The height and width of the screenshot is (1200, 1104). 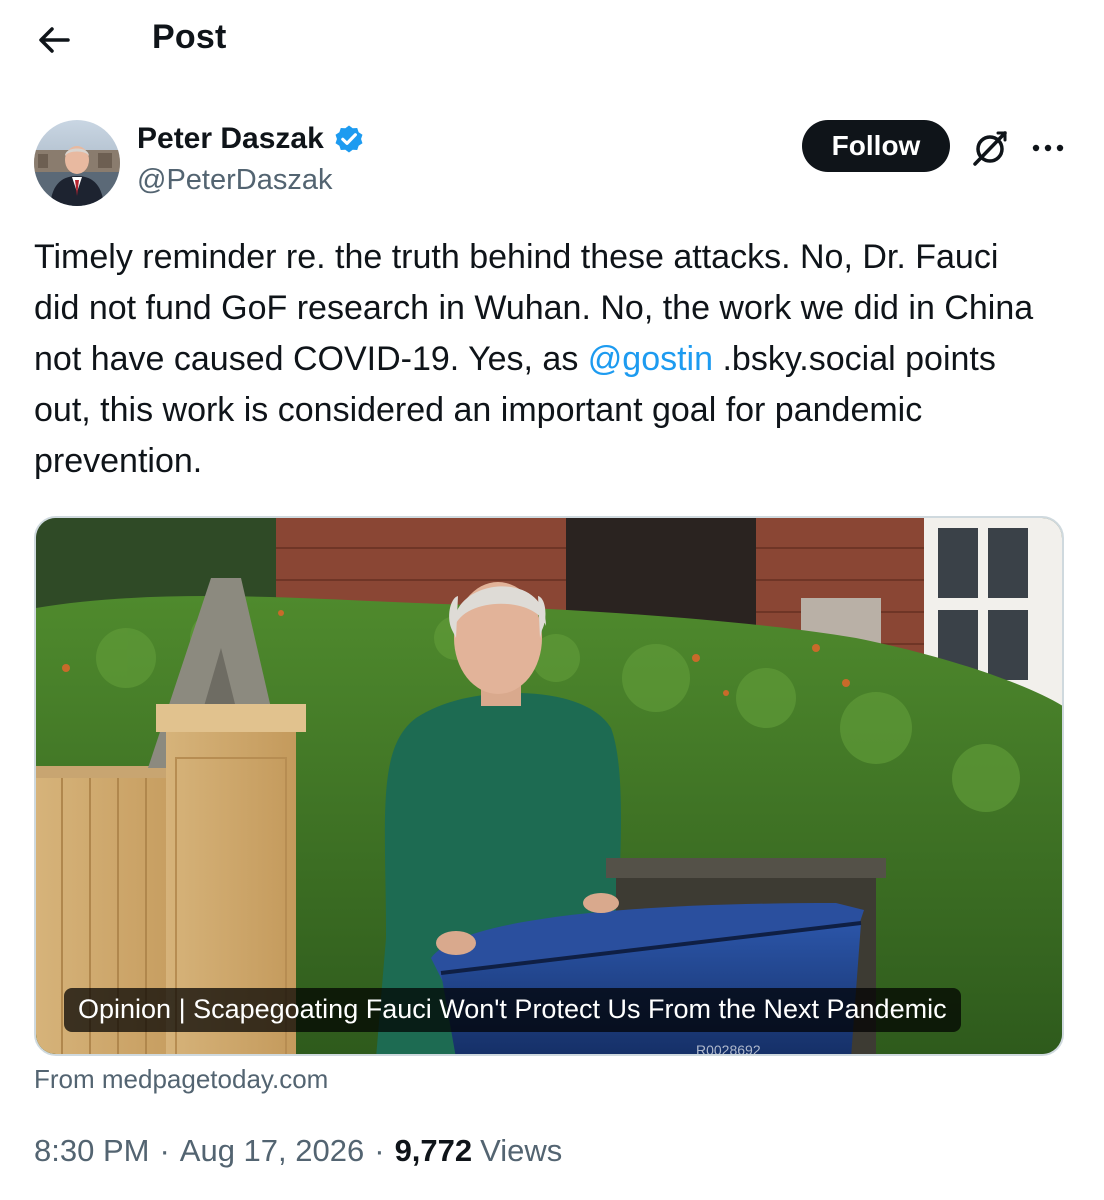 I want to click on more-horizontal-icon, so click(x=1048, y=148).